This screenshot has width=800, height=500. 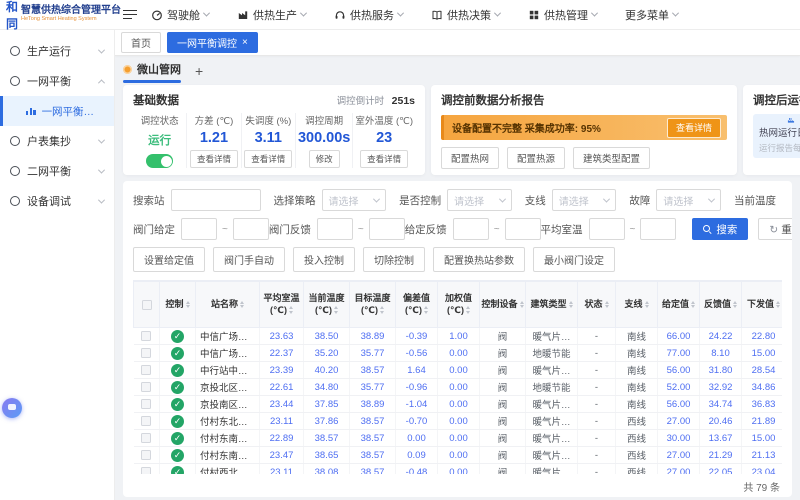 What do you see at coordinates (57, 171) in the screenshot?
I see `sidebar-item-二网平衡: 二网平衡` at bounding box center [57, 171].